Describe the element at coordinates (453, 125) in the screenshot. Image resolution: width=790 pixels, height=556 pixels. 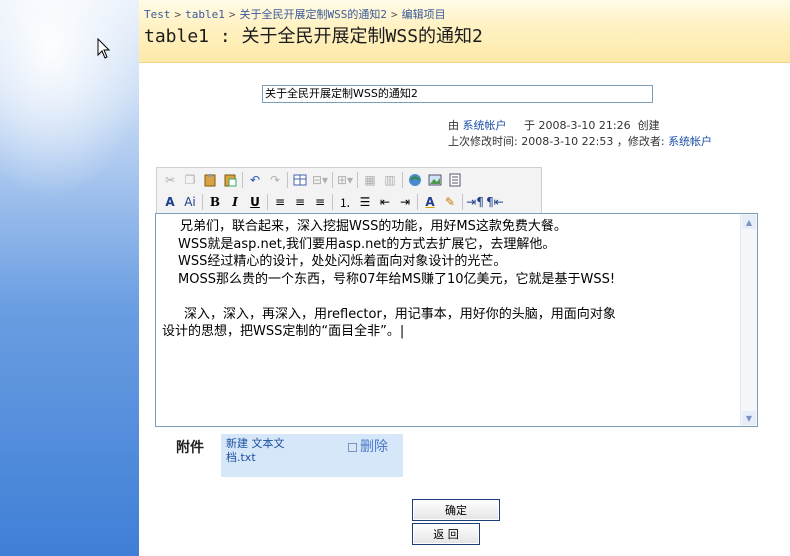
I see `created-by-prefix: 由` at that location.